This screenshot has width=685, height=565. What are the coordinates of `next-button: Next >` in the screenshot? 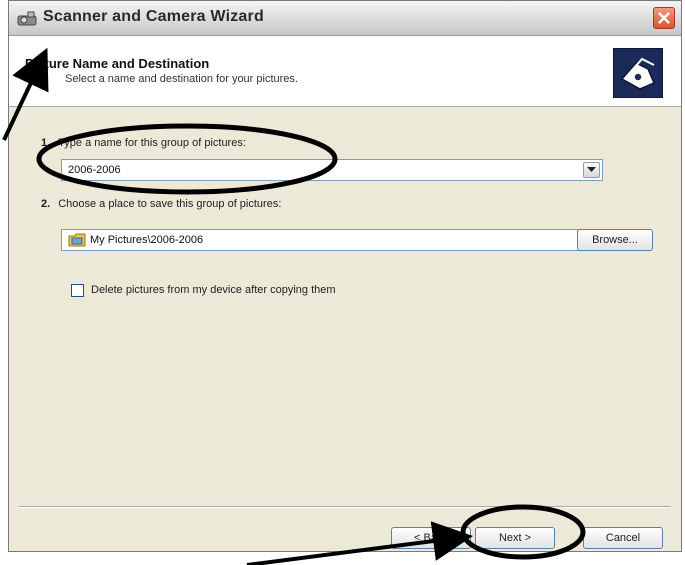 It's located at (515, 538).